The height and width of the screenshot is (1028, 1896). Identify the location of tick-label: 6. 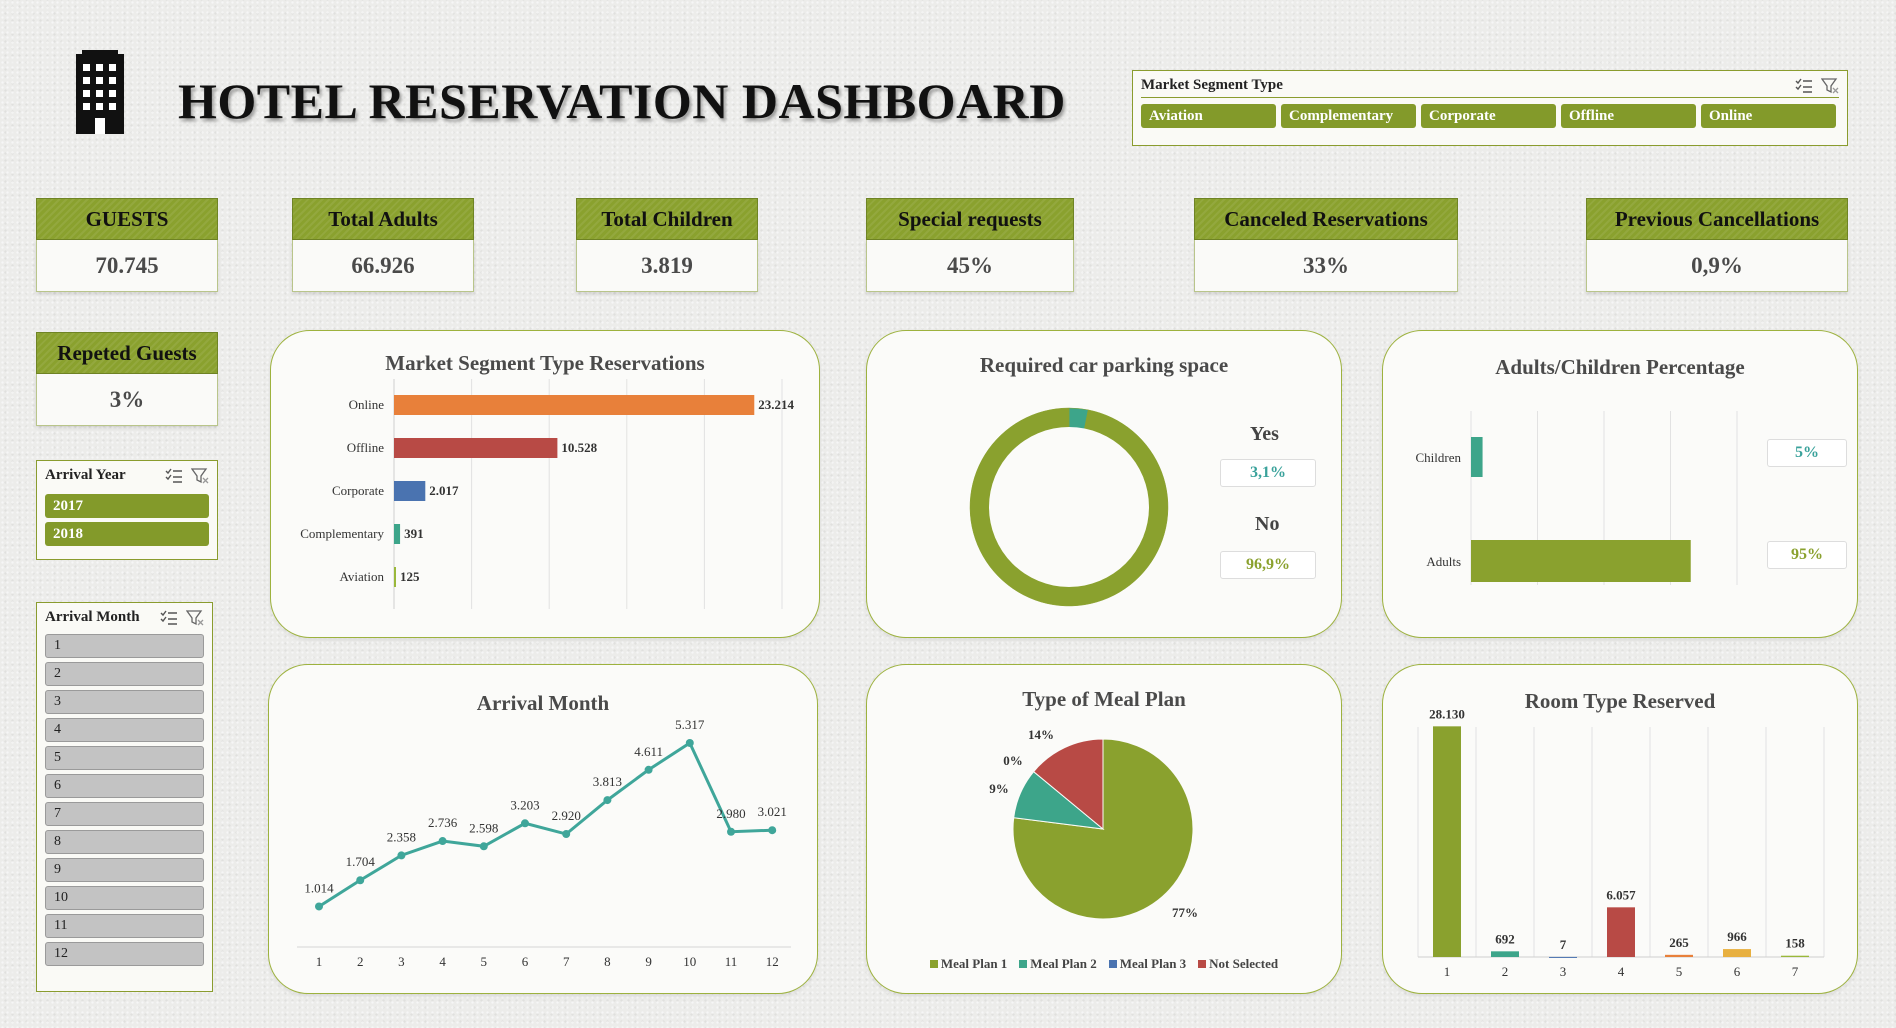
(1737, 971).